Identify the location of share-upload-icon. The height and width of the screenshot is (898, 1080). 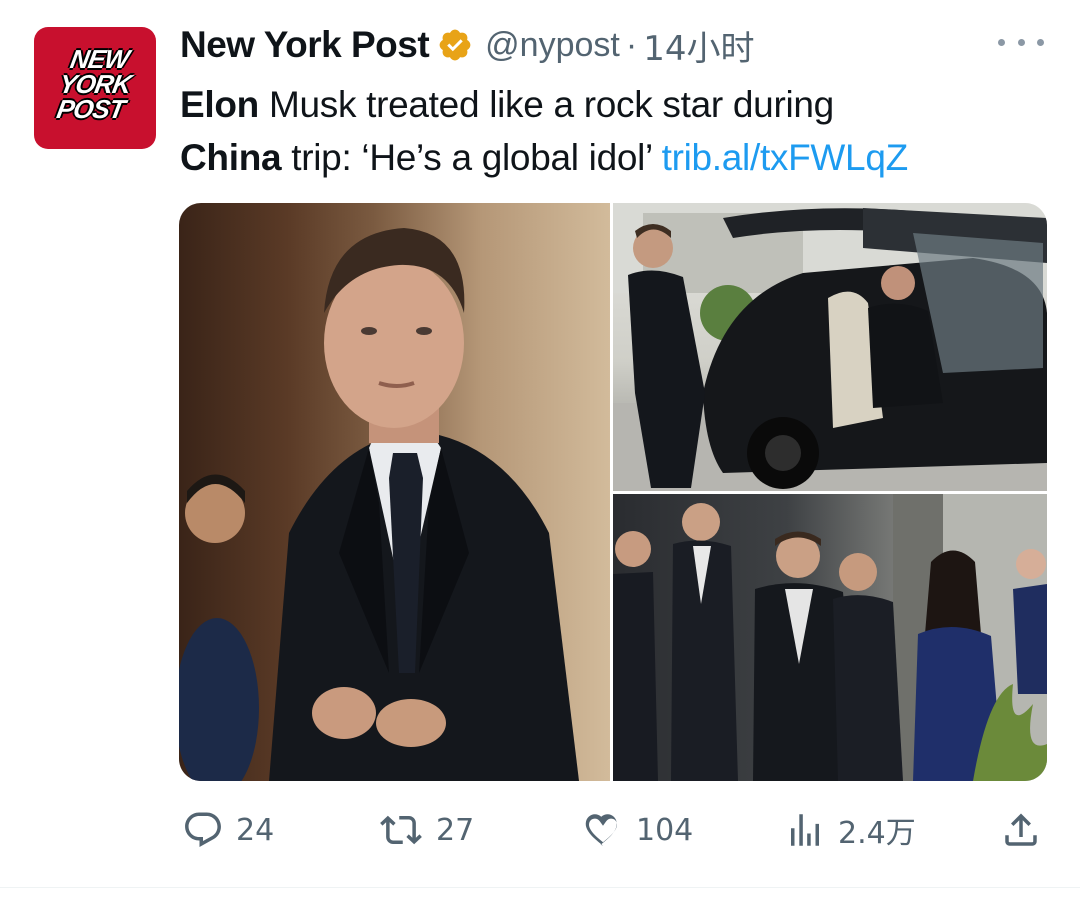
(1021, 829).